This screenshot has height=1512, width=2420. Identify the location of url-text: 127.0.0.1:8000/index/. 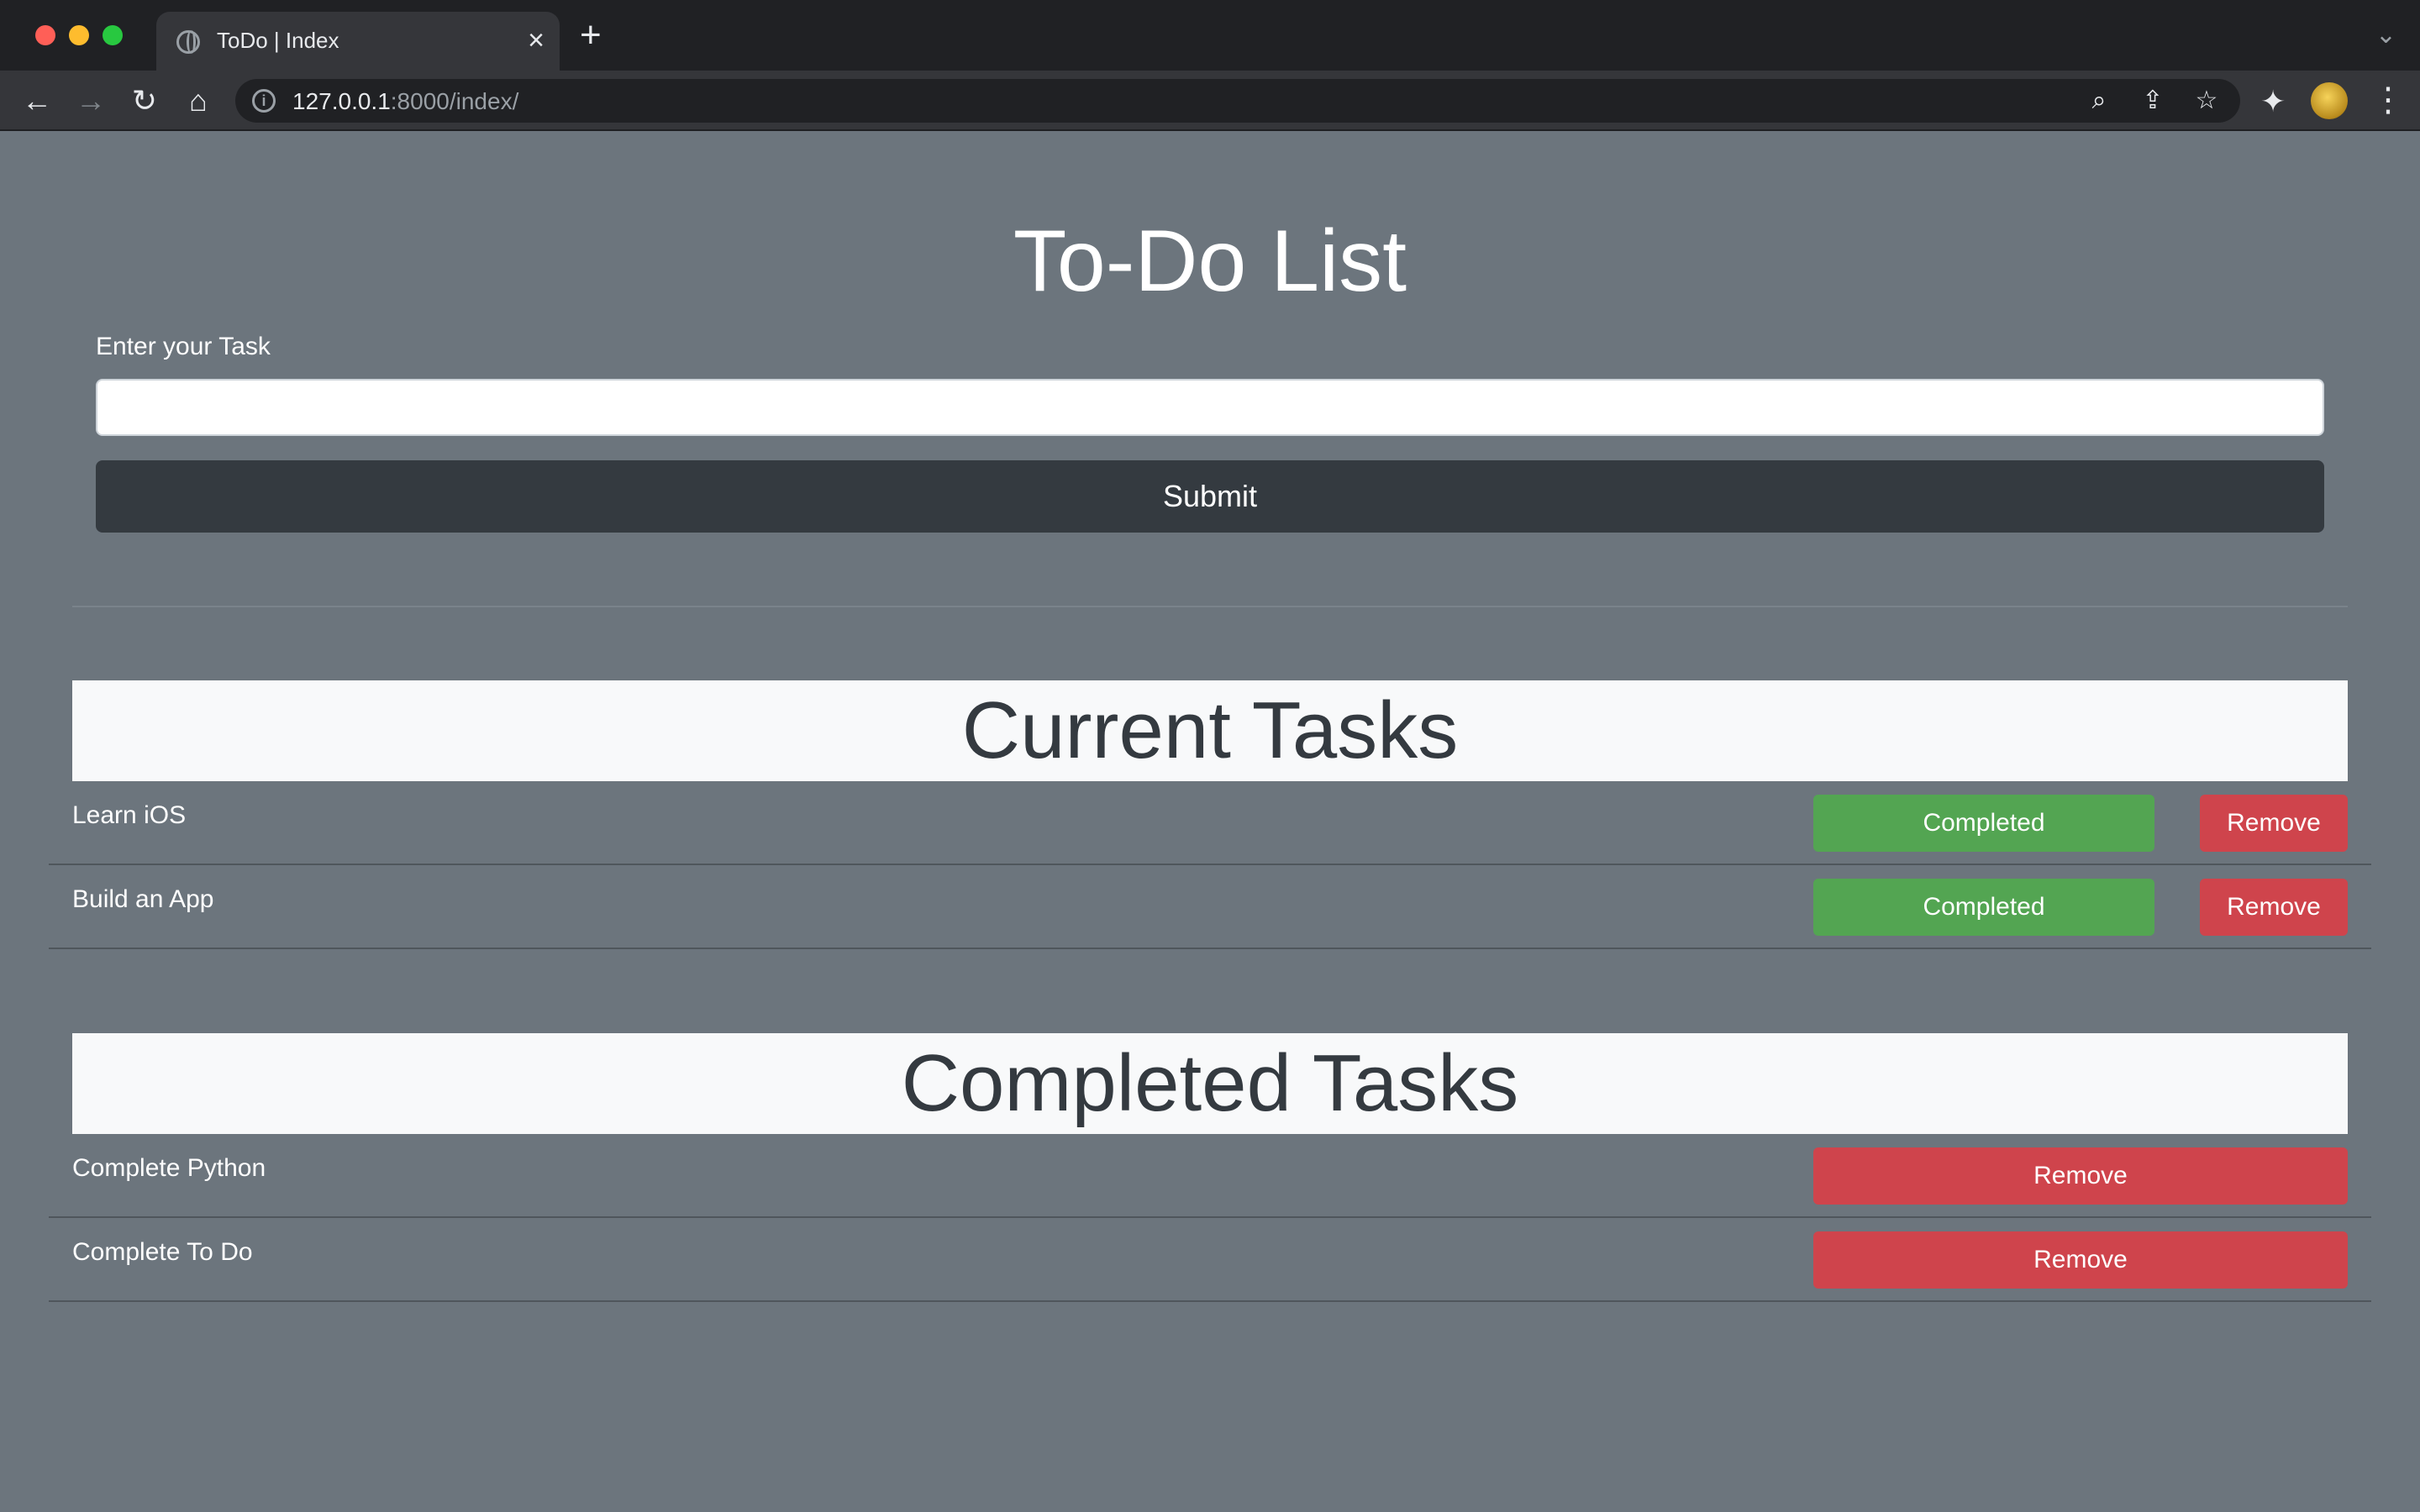
(405, 101).